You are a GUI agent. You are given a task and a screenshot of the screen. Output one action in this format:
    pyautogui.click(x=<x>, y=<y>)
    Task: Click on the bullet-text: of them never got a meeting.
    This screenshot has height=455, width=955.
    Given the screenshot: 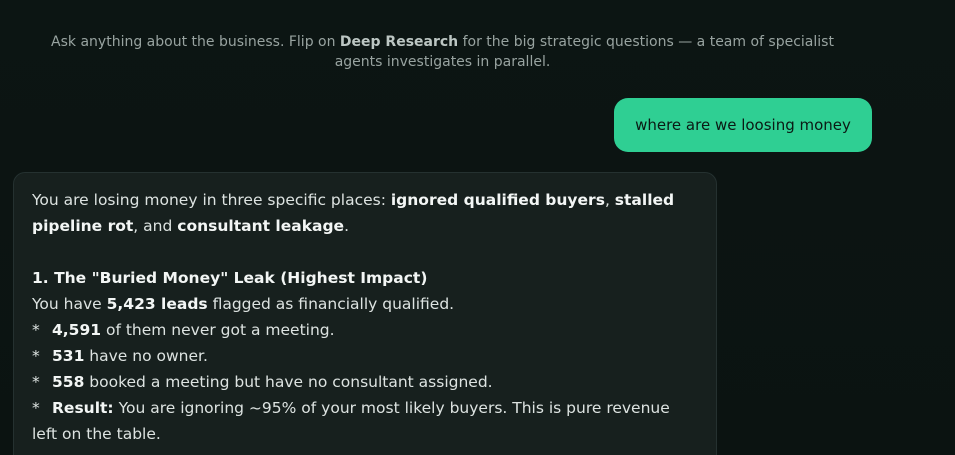 What is the action you would take?
    pyautogui.click(x=218, y=330)
    